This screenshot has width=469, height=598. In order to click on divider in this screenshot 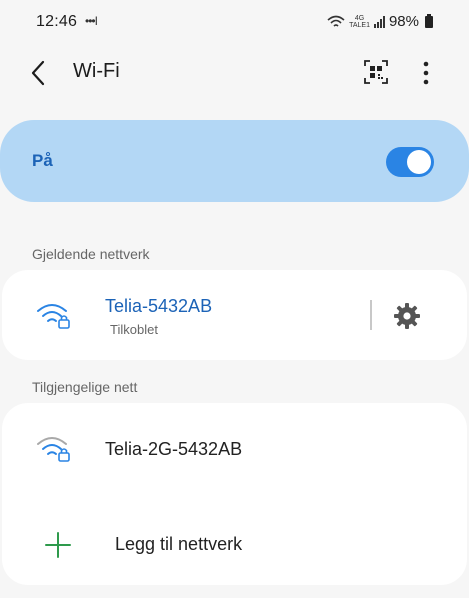, I will do `click(371, 315)`.